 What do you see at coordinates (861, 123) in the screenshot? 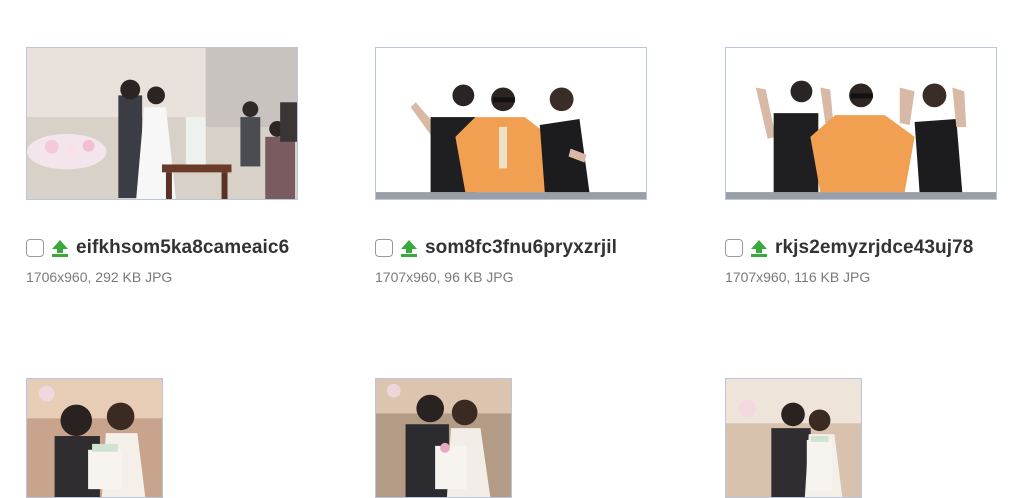
I see `thumbnail-dancers-arms-up` at bounding box center [861, 123].